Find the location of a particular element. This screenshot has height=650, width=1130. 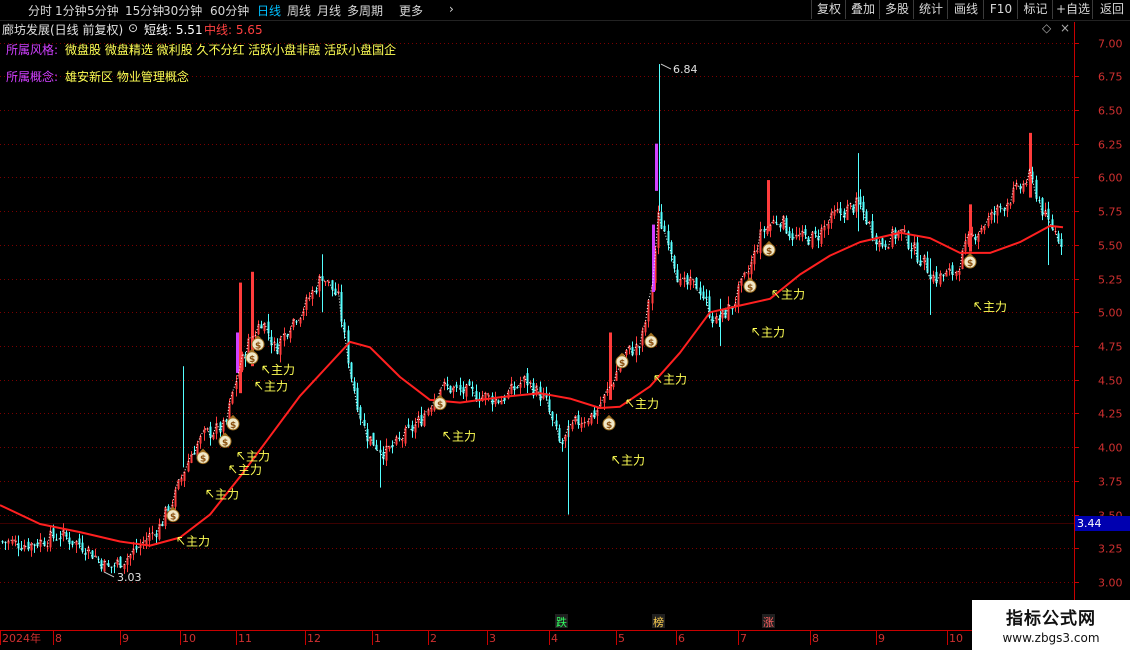

diamond-icon: ◇ is located at coordinates (1046, 28).